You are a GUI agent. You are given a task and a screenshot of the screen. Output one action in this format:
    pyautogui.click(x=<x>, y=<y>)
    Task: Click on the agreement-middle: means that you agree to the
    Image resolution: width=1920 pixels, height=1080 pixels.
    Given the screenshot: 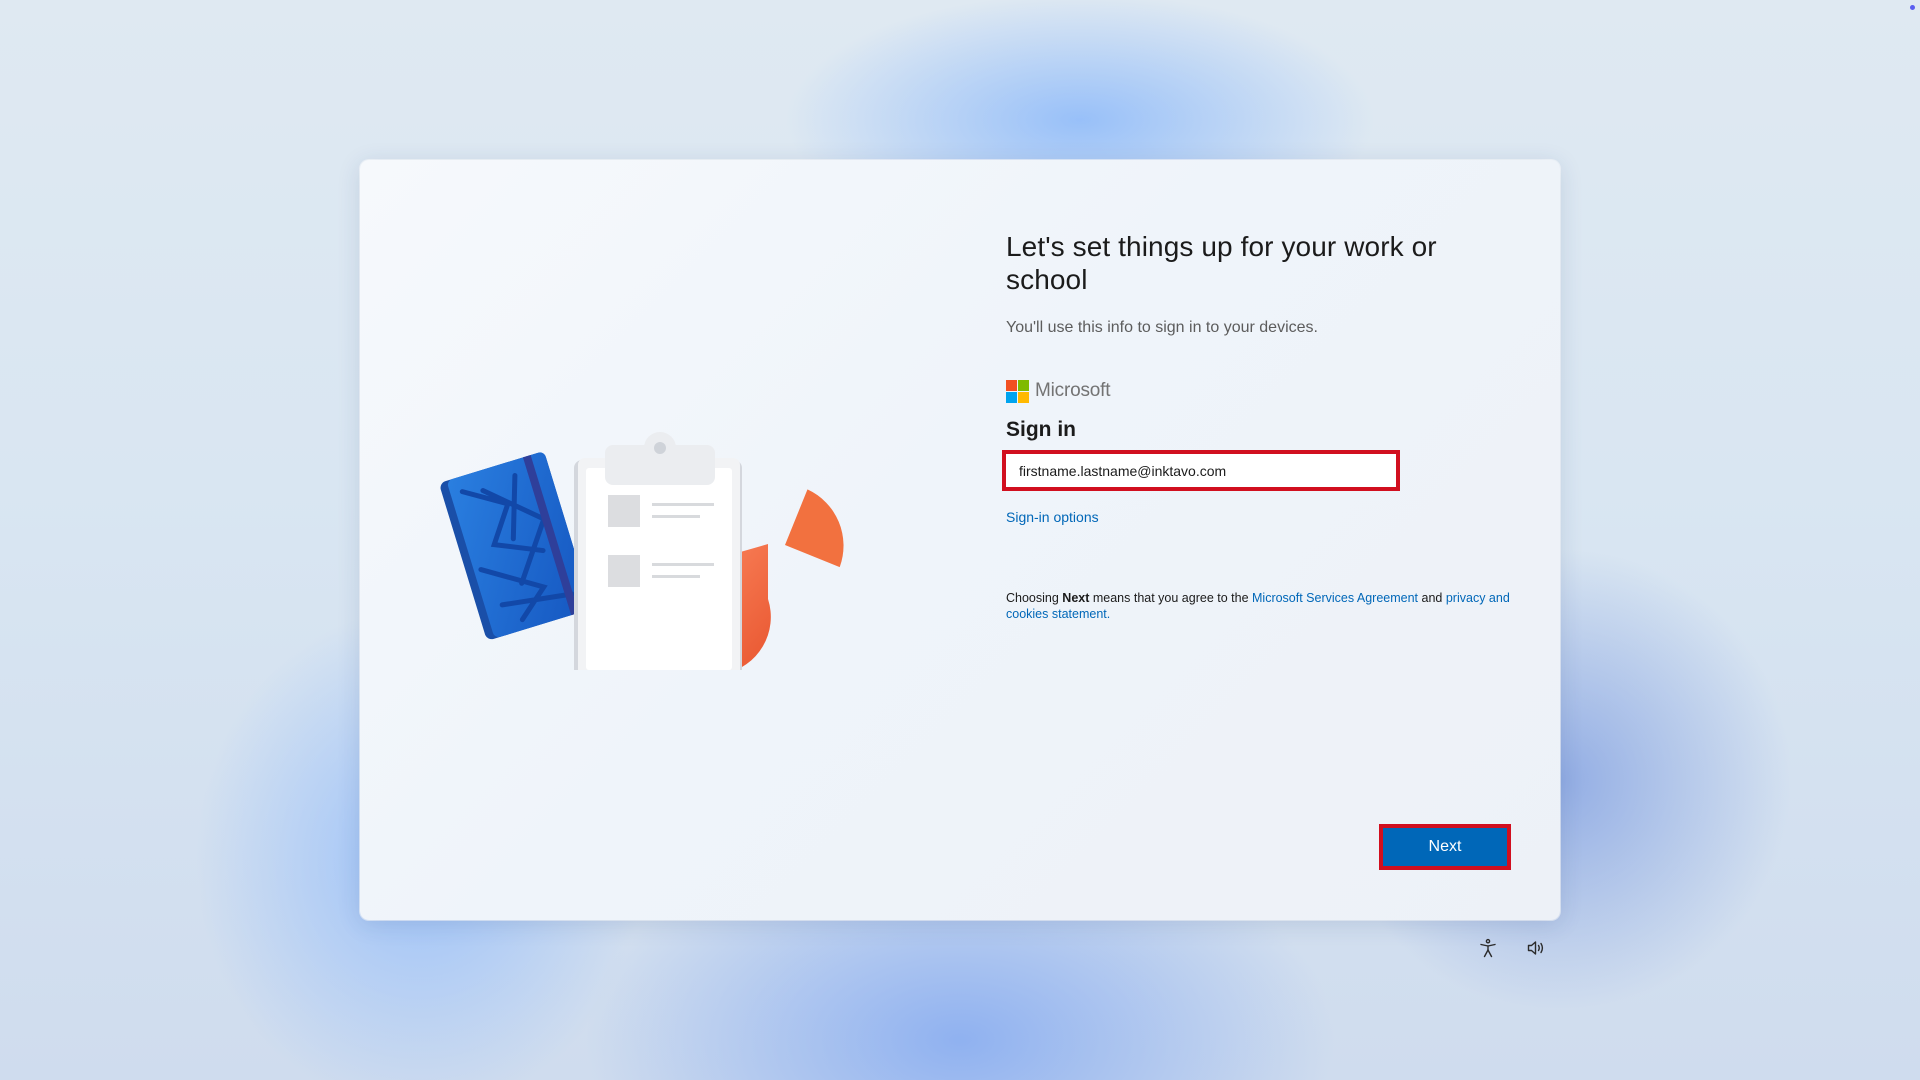 What is the action you would take?
    pyautogui.click(x=1170, y=598)
    